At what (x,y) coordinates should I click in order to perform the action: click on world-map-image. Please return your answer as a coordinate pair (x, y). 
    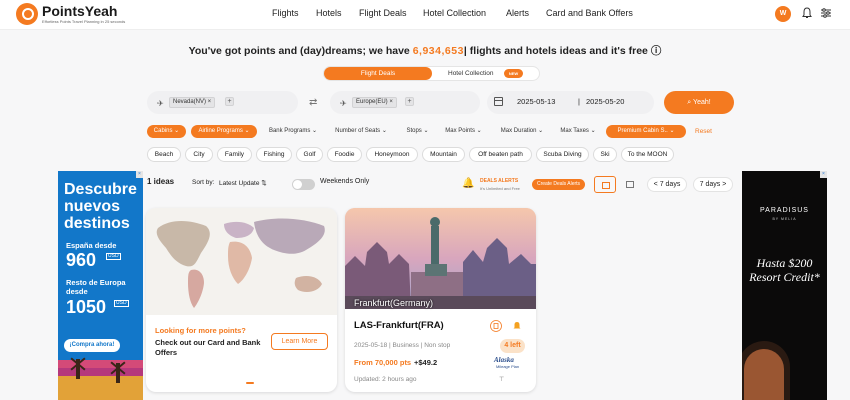
    Looking at the image, I should click on (241, 261).